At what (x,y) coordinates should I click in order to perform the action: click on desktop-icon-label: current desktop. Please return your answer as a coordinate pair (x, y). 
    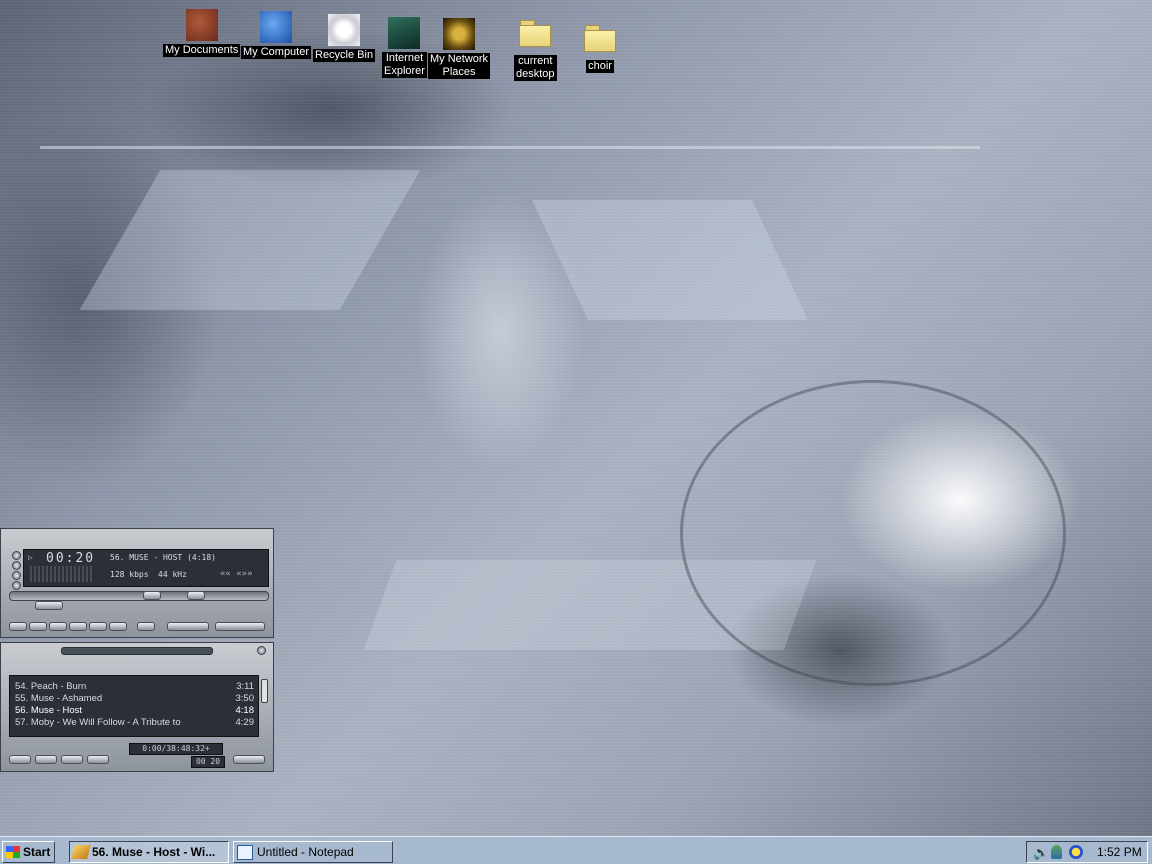
    Looking at the image, I should click on (535, 68).